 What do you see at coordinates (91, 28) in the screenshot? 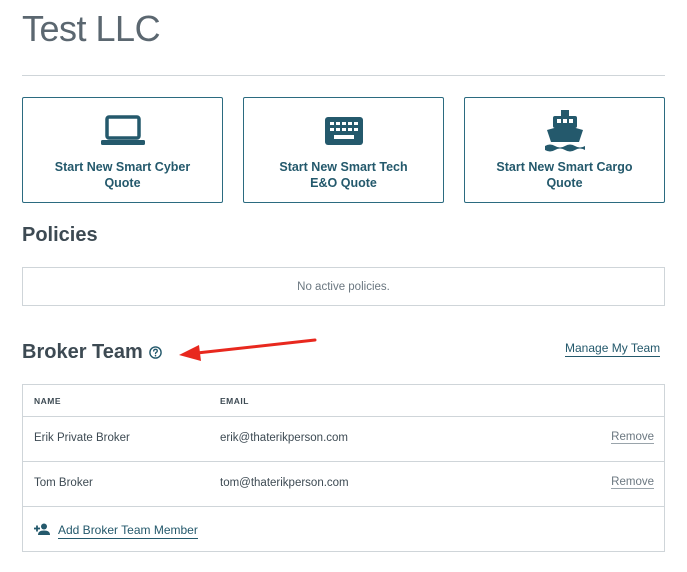
I see `company-title: Test LLC` at bounding box center [91, 28].